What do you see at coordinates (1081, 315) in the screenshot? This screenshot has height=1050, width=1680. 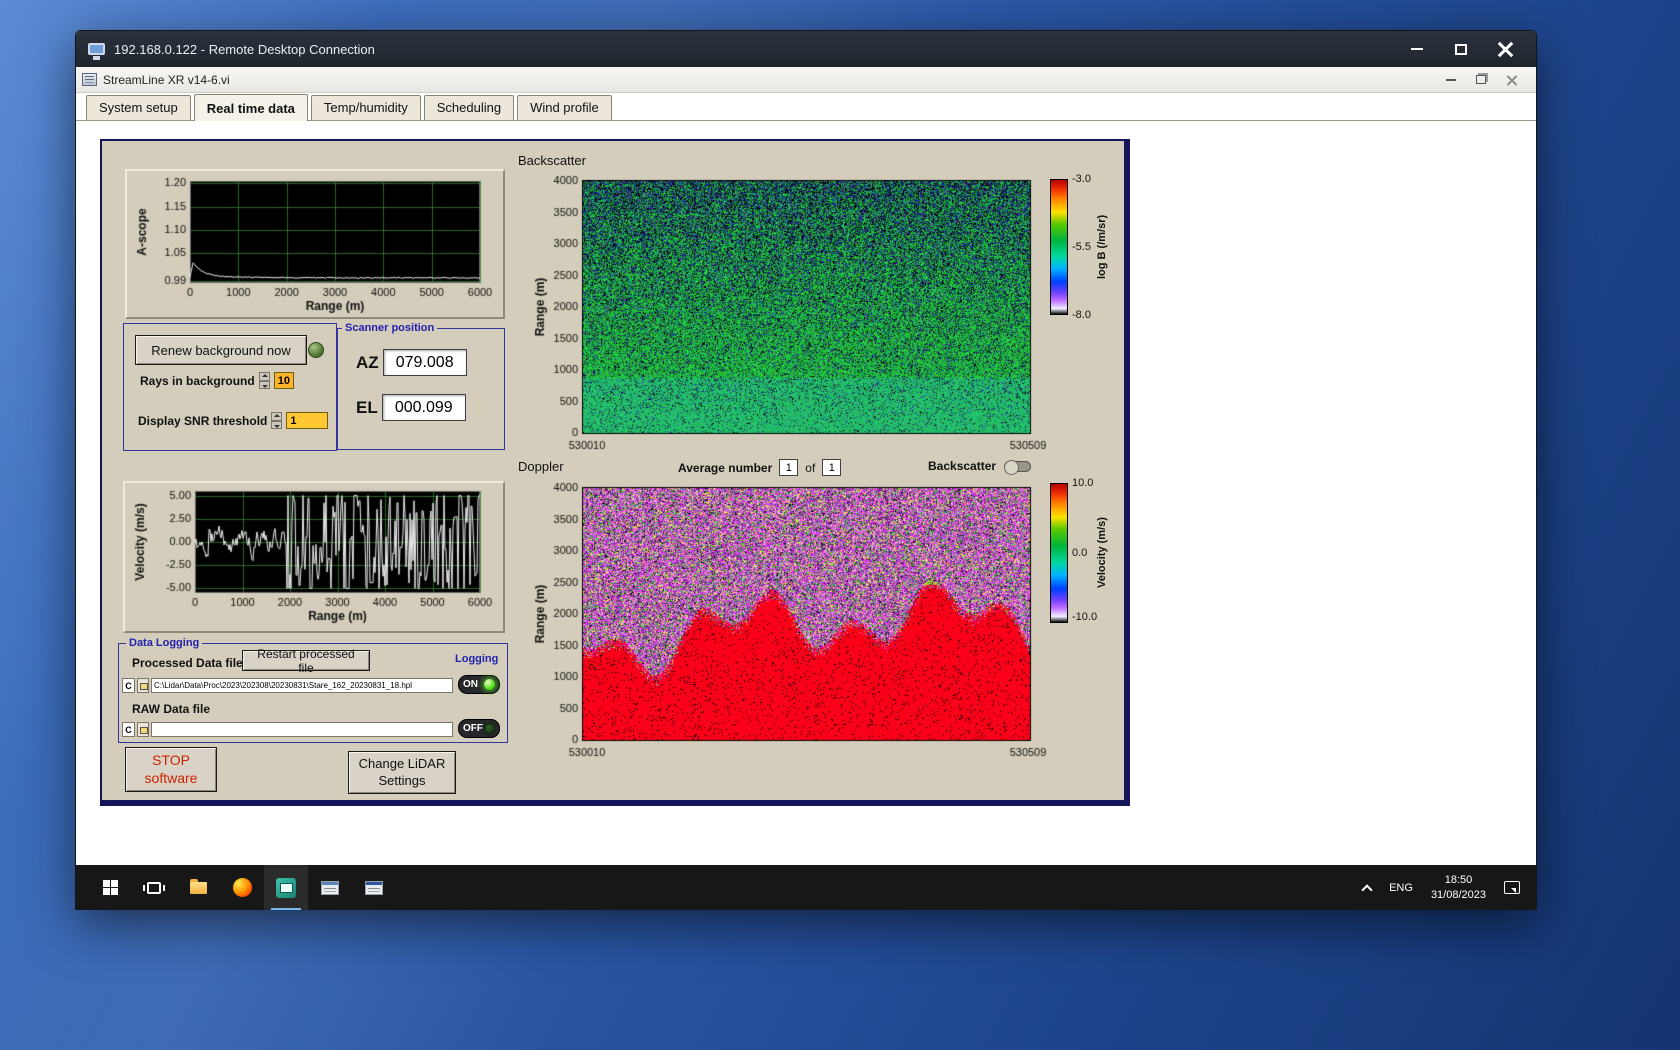 I see `colorbar-tick: -8.0` at bounding box center [1081, 315].